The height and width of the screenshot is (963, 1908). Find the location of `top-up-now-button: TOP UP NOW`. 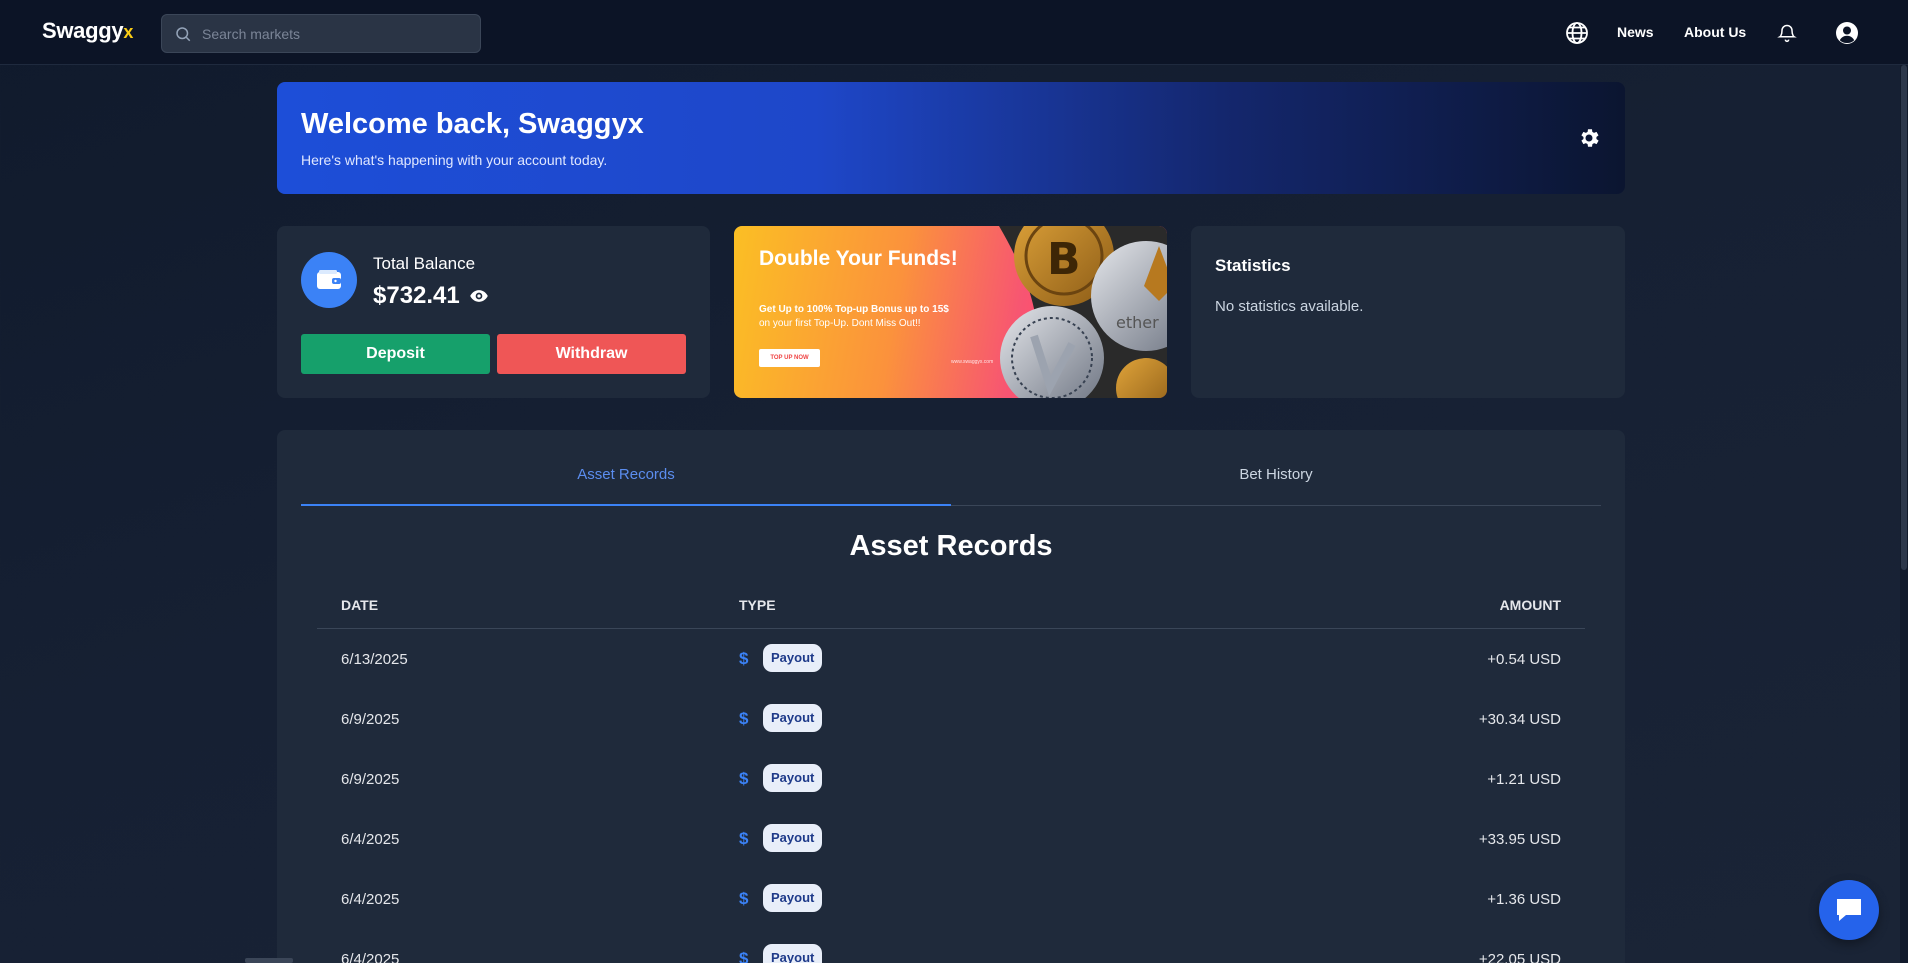

top-up-now-button: TOP UP NOW is located at coordinates (789, 358).